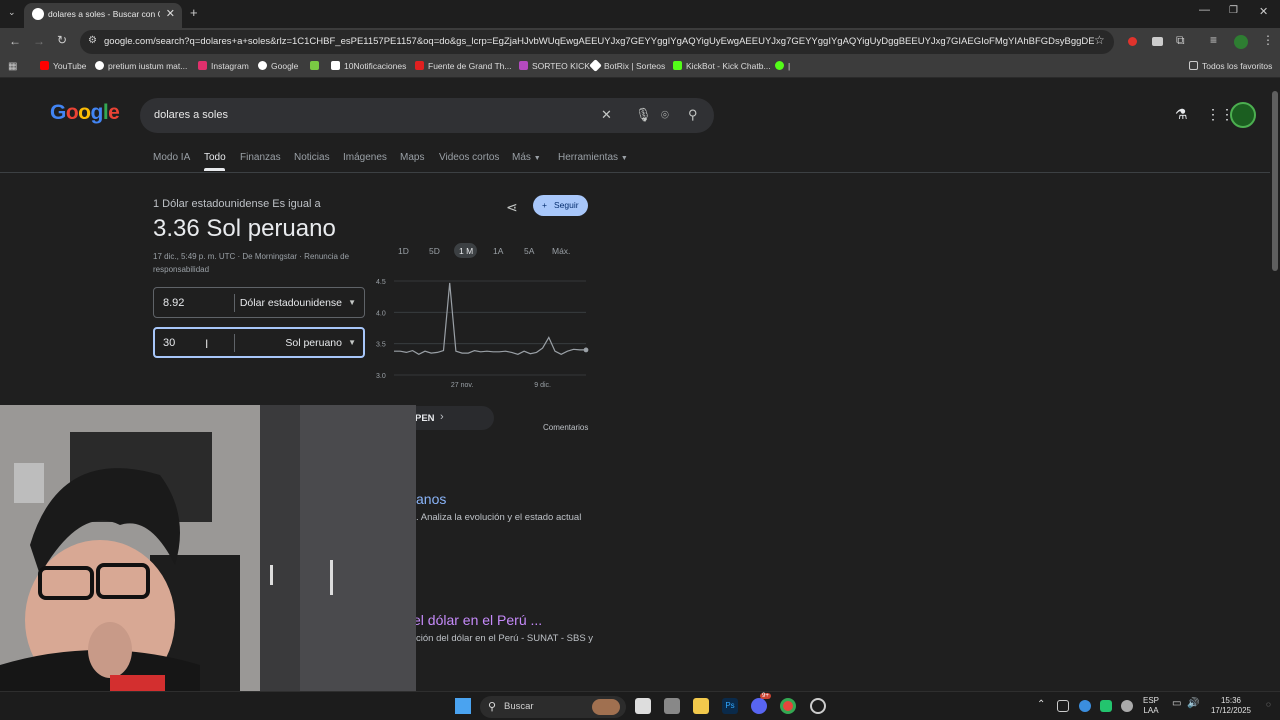 The image size is (1280, 720). What do you see at coordinates (606, 115) in the screenshot?
I see `clear-icon: ✕` at bounding box center [606, 115].